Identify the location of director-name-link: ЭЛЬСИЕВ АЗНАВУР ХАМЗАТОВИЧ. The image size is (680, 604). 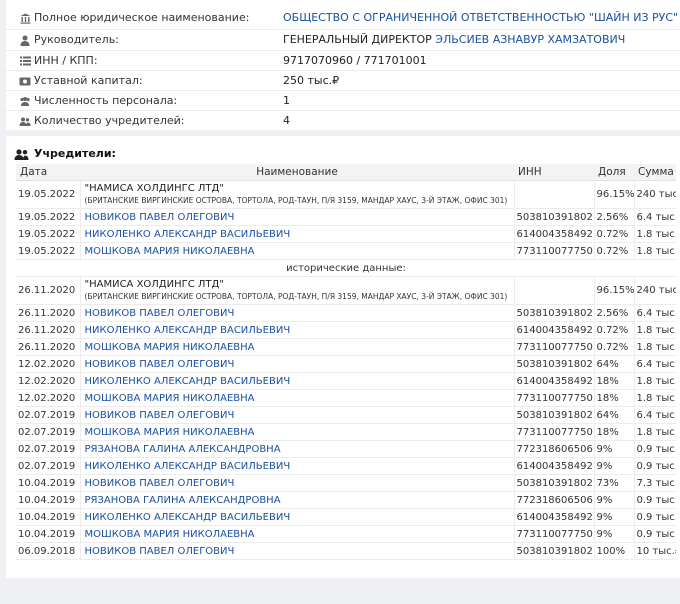
(530, 39).